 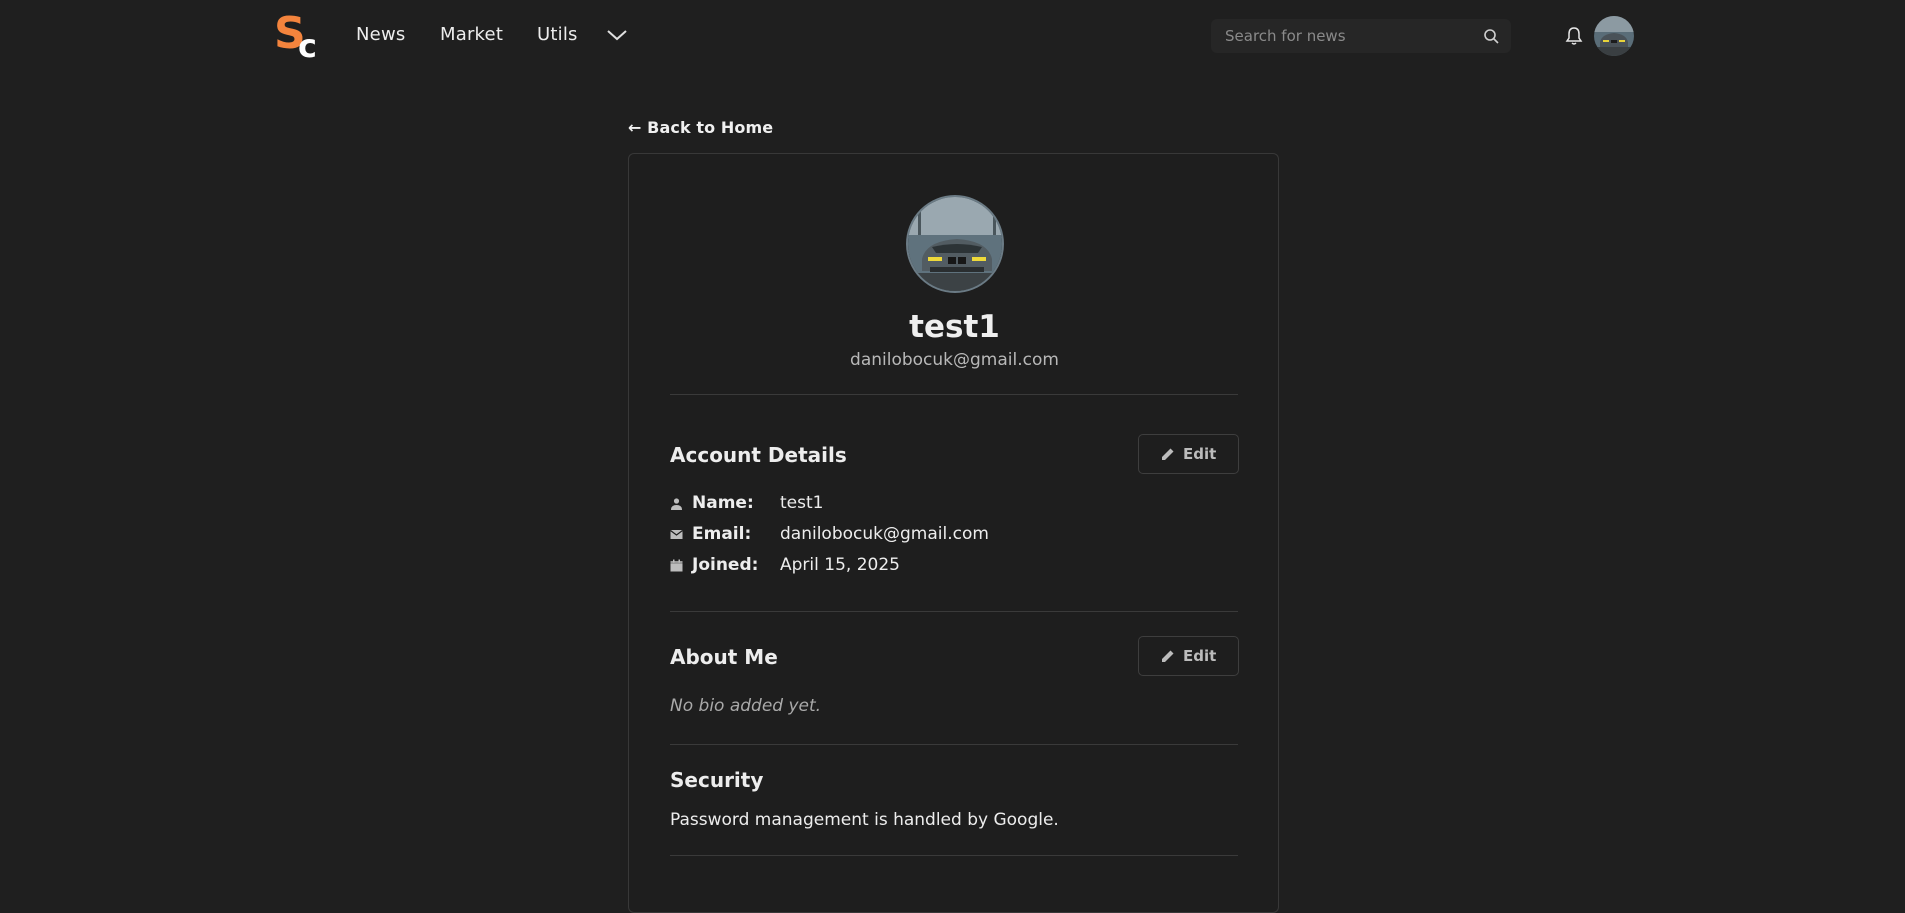 What do you see at coordinates (676, 565) in the screenshot?
I see `calendar-icon` at bounding box center [676, 565].